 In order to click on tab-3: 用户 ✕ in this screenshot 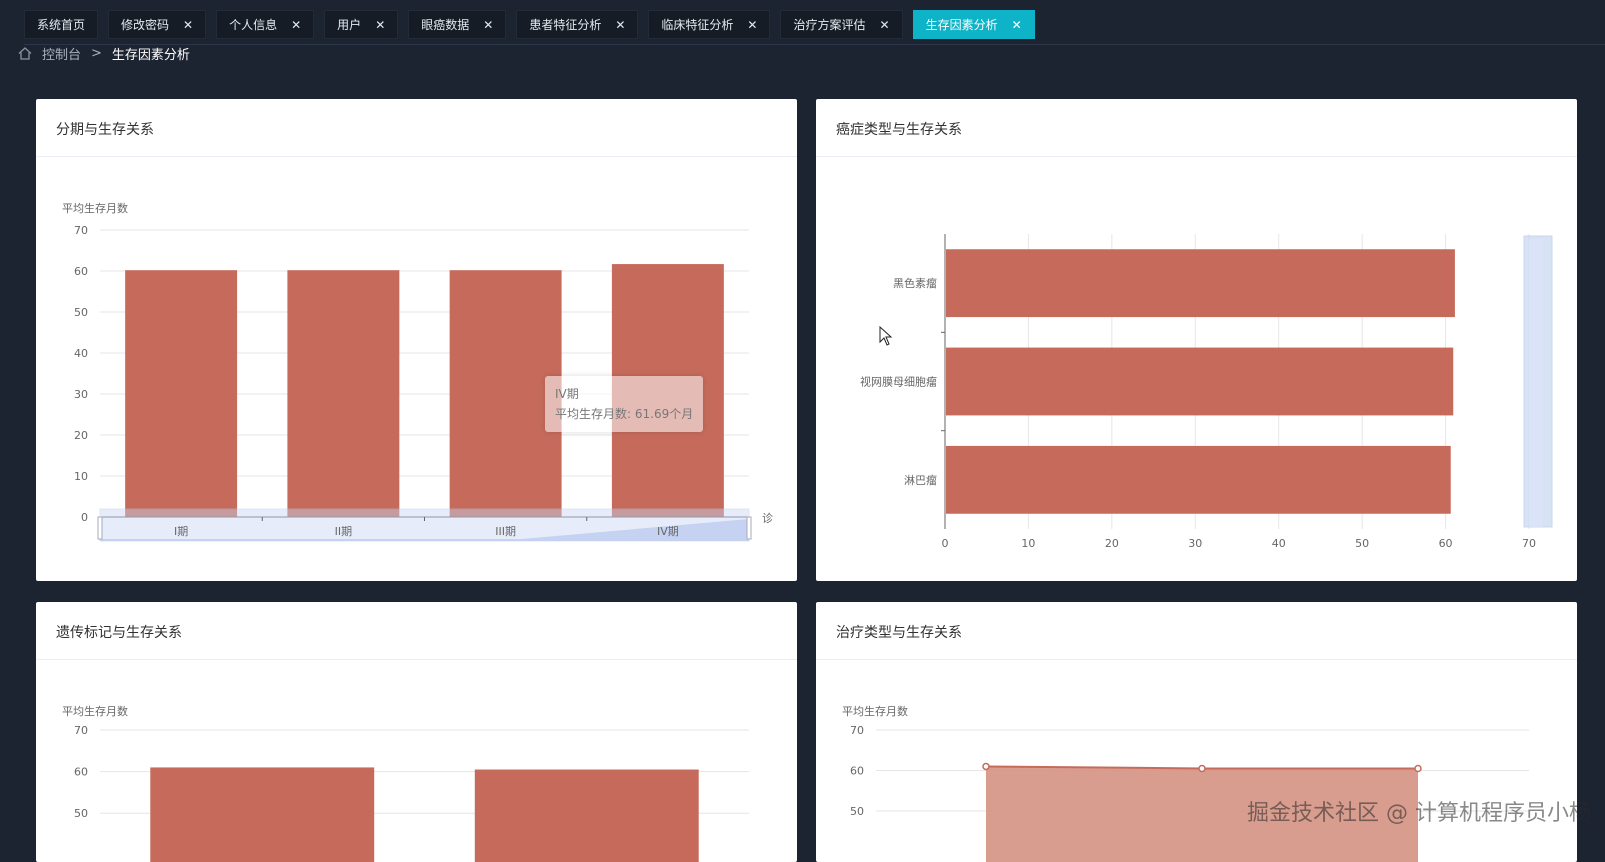, I will do `click(361, 24)`.